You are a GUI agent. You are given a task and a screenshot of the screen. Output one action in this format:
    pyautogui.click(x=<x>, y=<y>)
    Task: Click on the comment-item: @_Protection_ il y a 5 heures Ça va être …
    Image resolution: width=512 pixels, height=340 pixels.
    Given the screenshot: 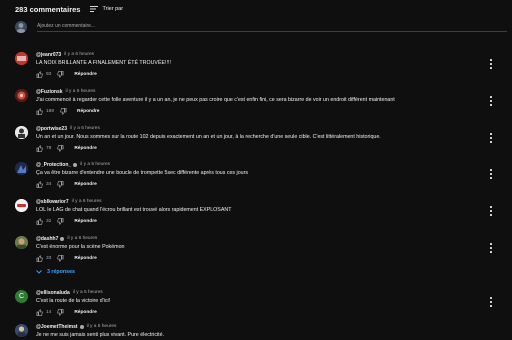 What is the action you would take?
    pyautogui.click(x=261, y=178)
    